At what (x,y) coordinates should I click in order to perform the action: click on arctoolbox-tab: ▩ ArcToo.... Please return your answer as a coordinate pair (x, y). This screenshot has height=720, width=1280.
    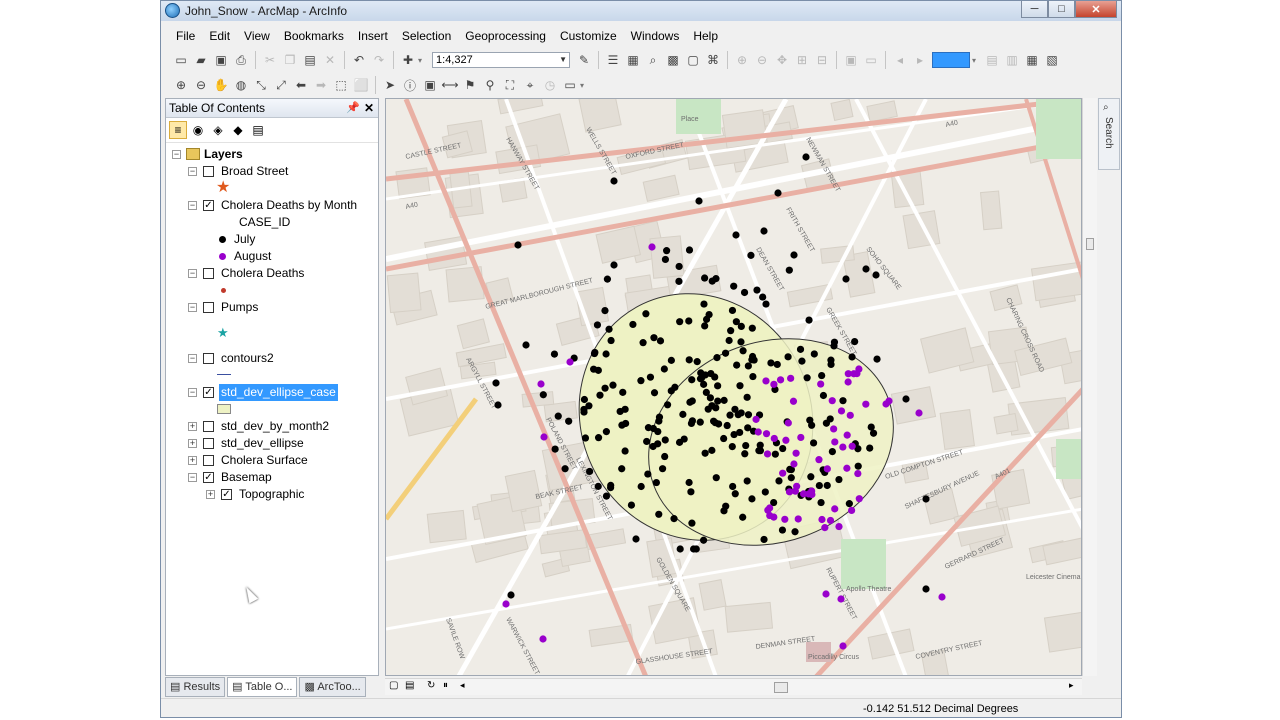
    Looking at the image, I should click on (332, 687).